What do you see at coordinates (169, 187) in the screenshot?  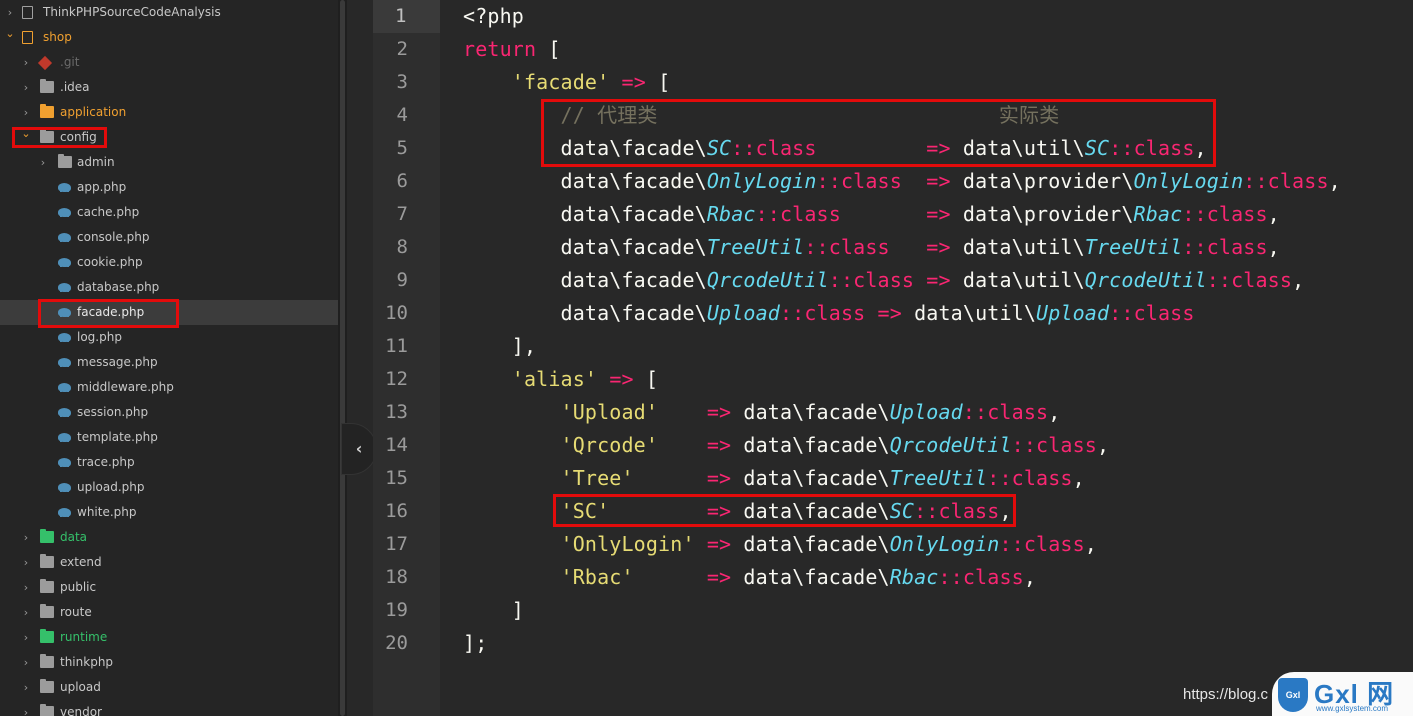 I see `tree-item-app-php: app.php` at bounding box center [169, 187].